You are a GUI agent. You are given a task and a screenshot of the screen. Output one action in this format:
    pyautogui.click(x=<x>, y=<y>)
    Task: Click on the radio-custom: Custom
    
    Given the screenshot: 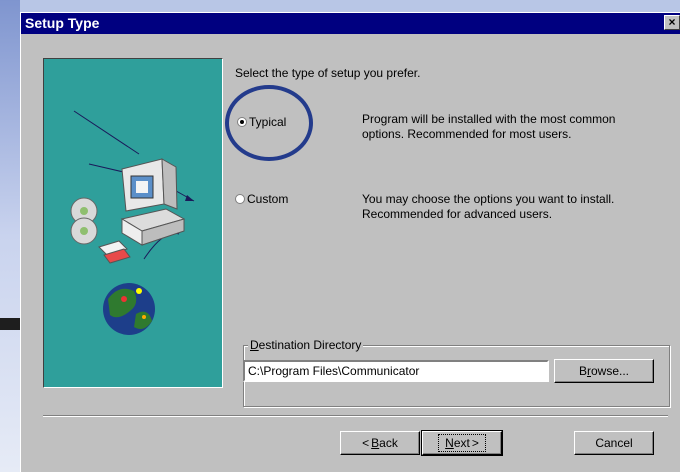 What is the action you would take?
    pyautogui.click(x=261, y=199)
    